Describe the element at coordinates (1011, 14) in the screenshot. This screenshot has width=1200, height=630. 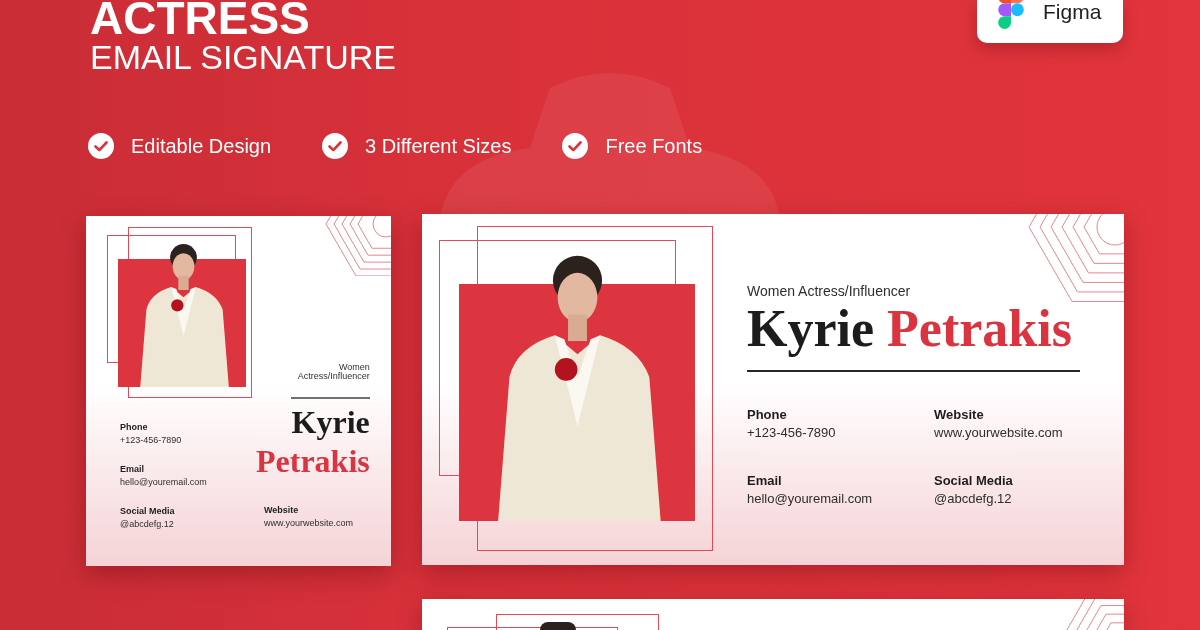
I see `logo-icon` at that location.